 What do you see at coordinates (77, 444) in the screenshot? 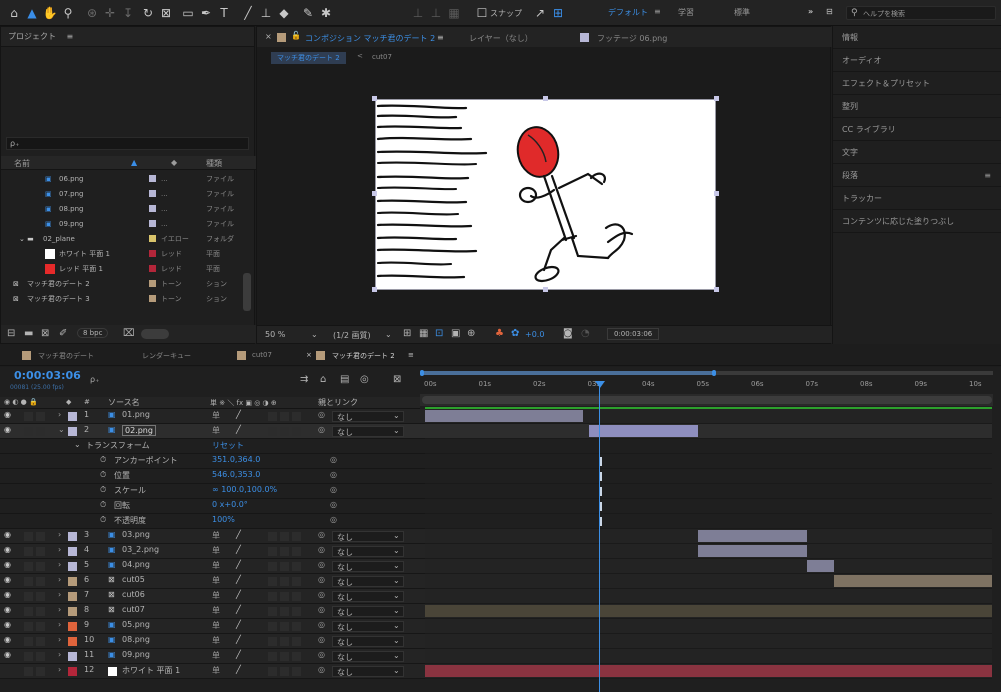
I see `expand-arrow-icon: ⌄` at bounding box center [77, 444].